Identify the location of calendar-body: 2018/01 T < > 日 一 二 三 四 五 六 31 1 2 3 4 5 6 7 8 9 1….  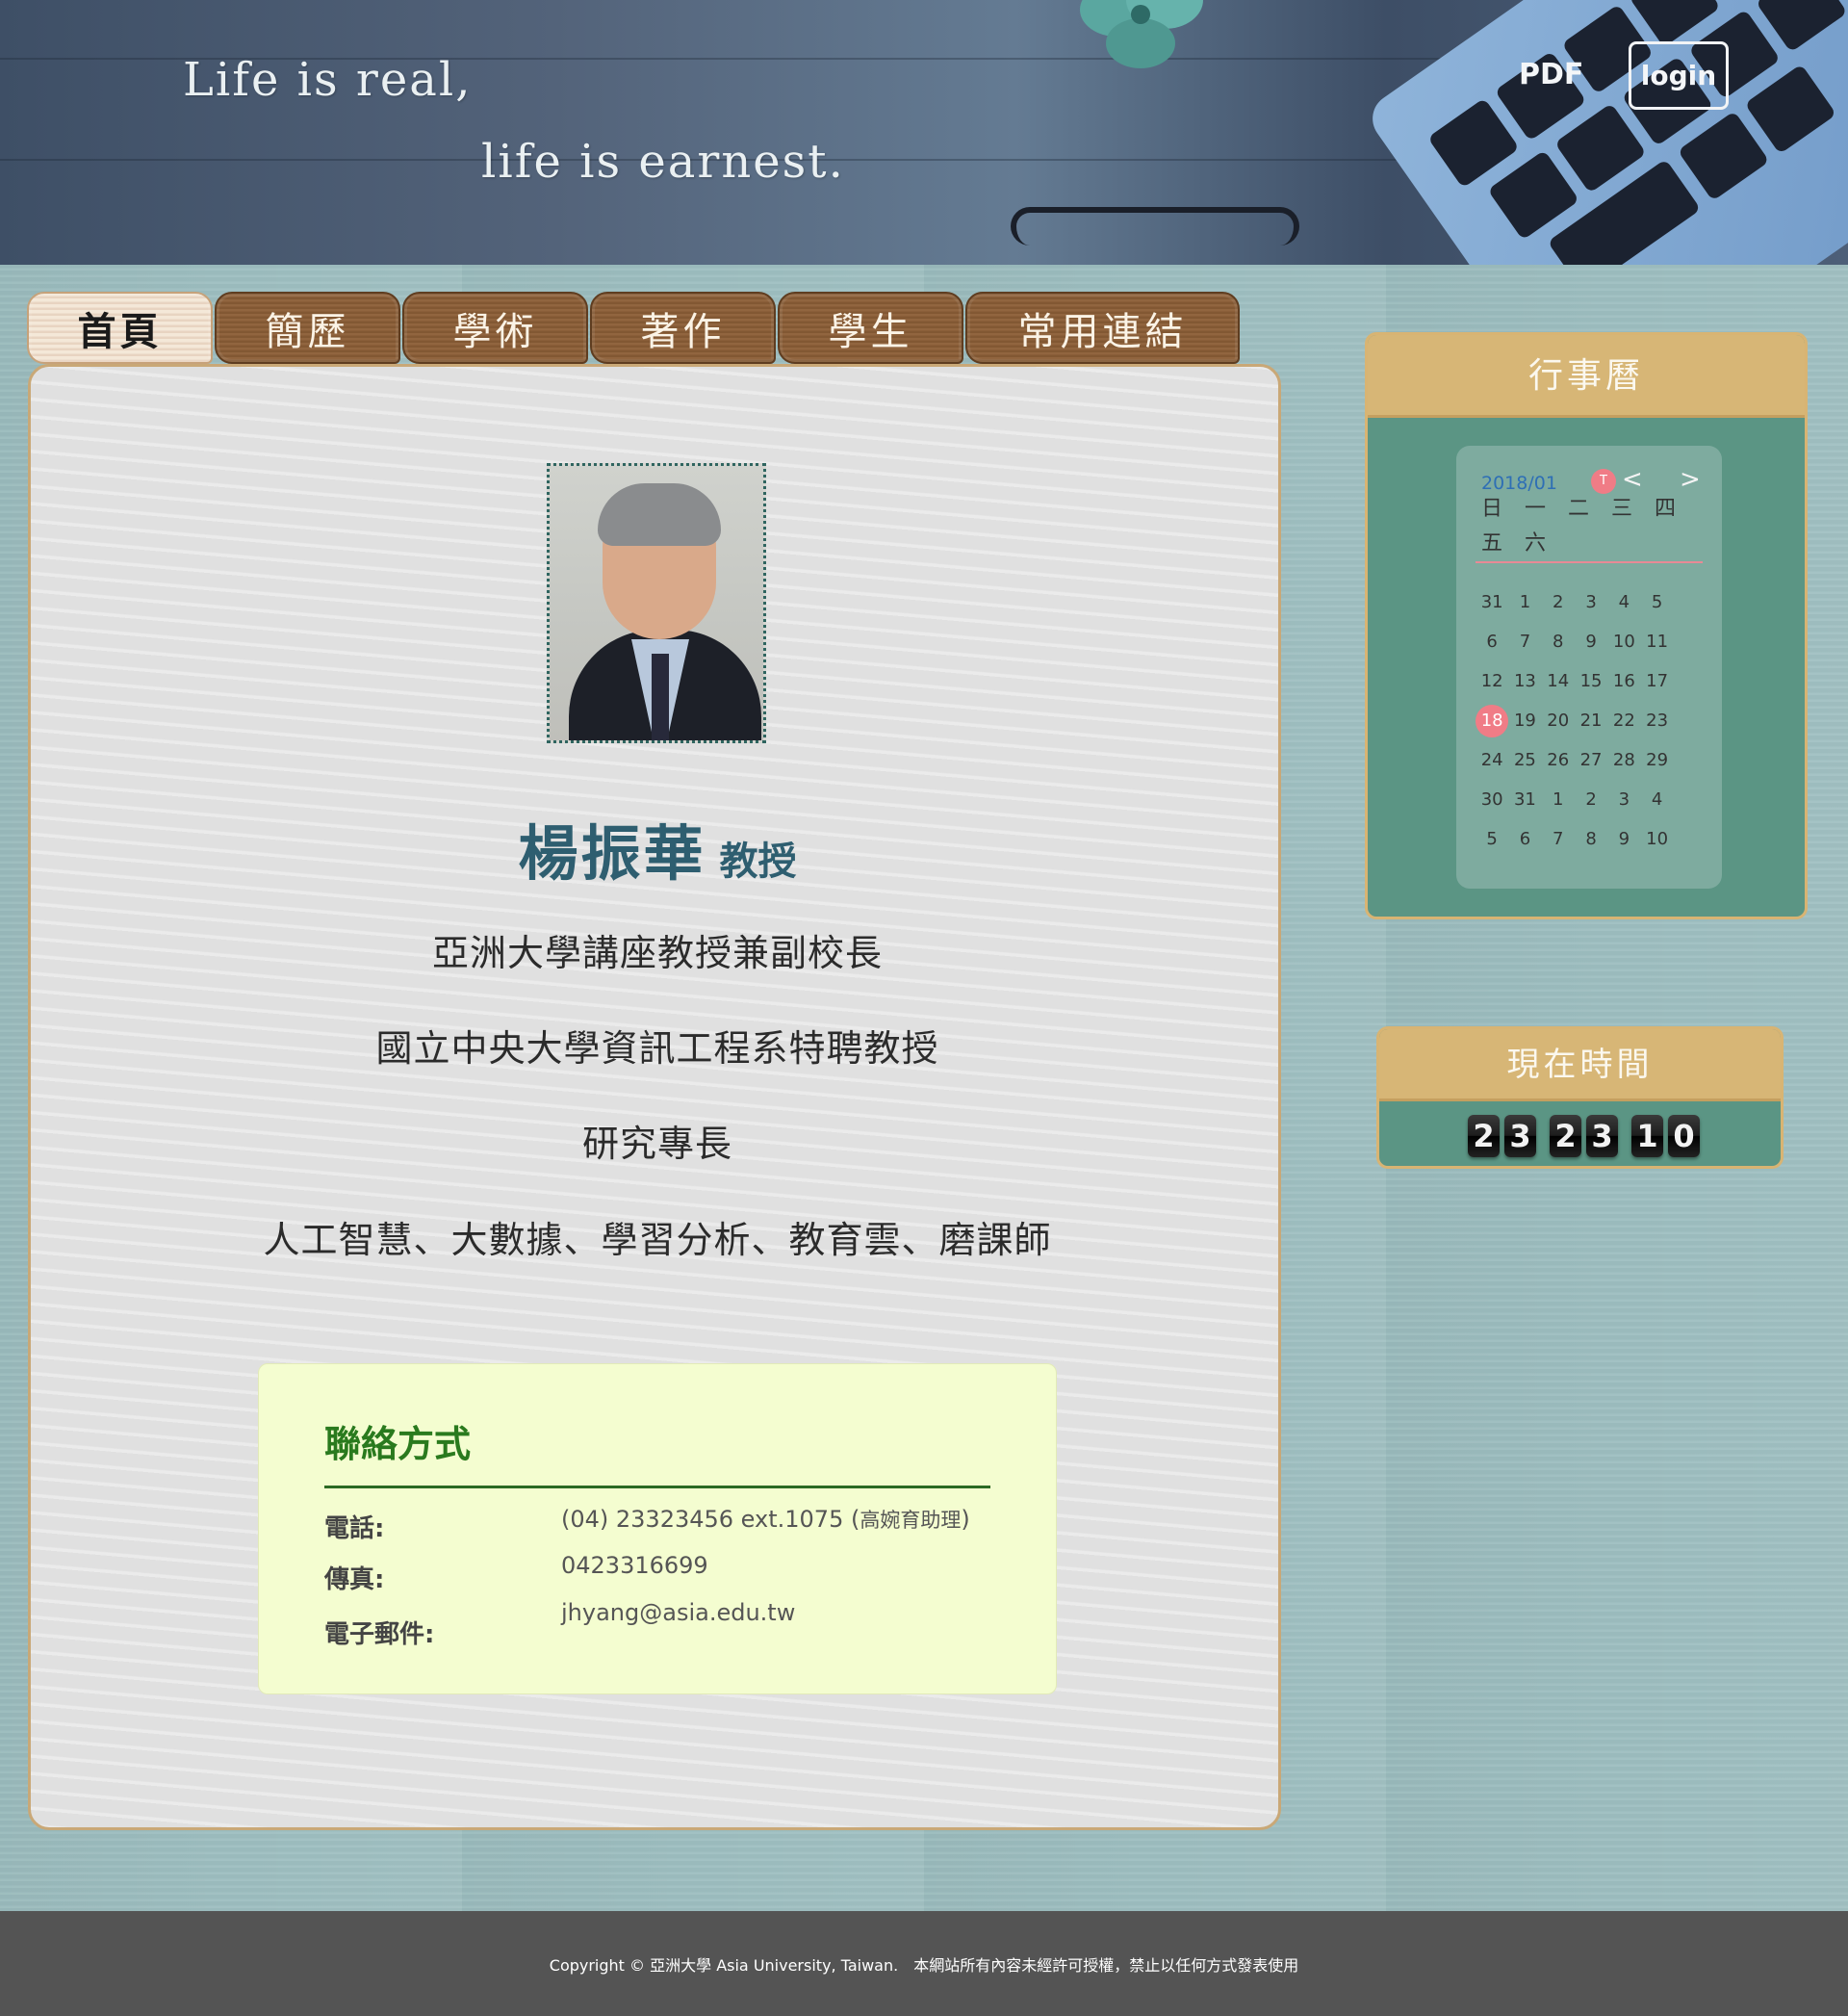
(1589, 667).